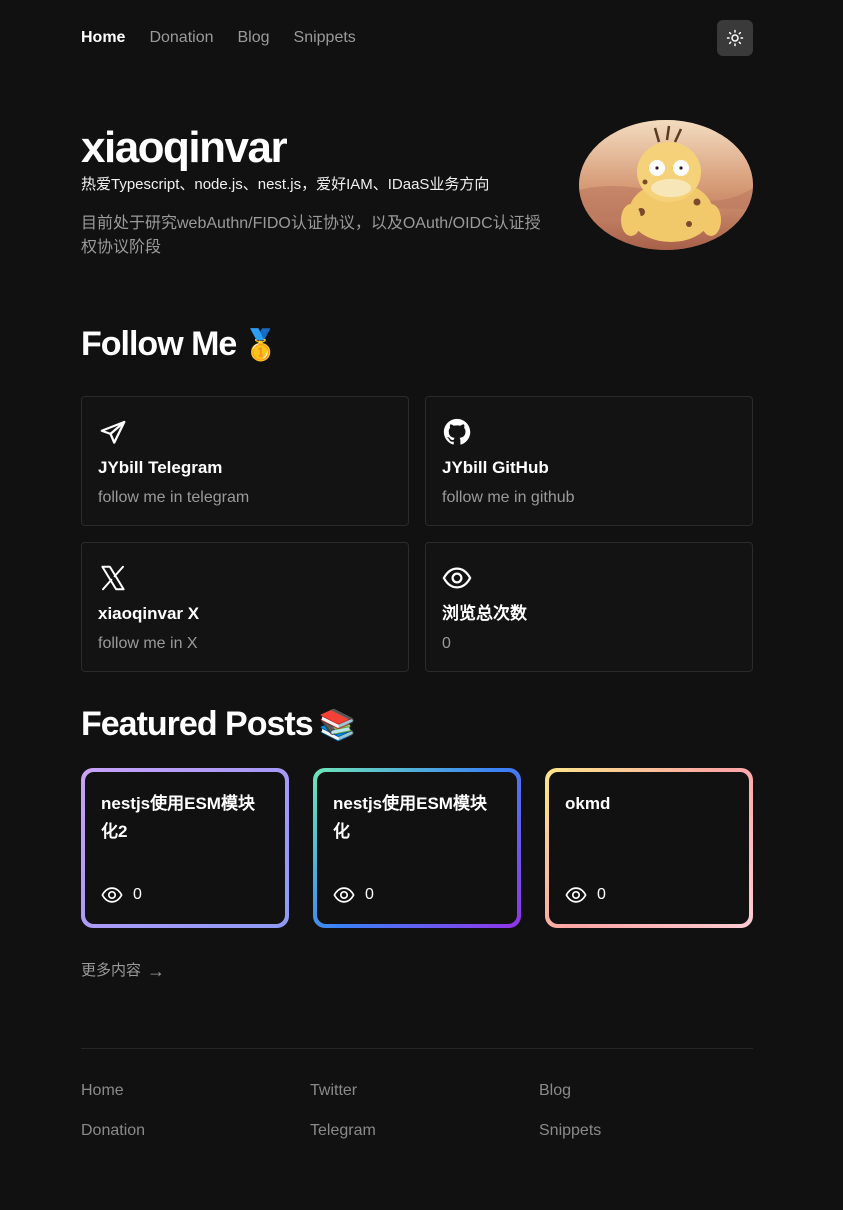  Describe the element at coordinates (646, 1091) in the screenshot. I see `footer-link-blog: Blog` at that location.